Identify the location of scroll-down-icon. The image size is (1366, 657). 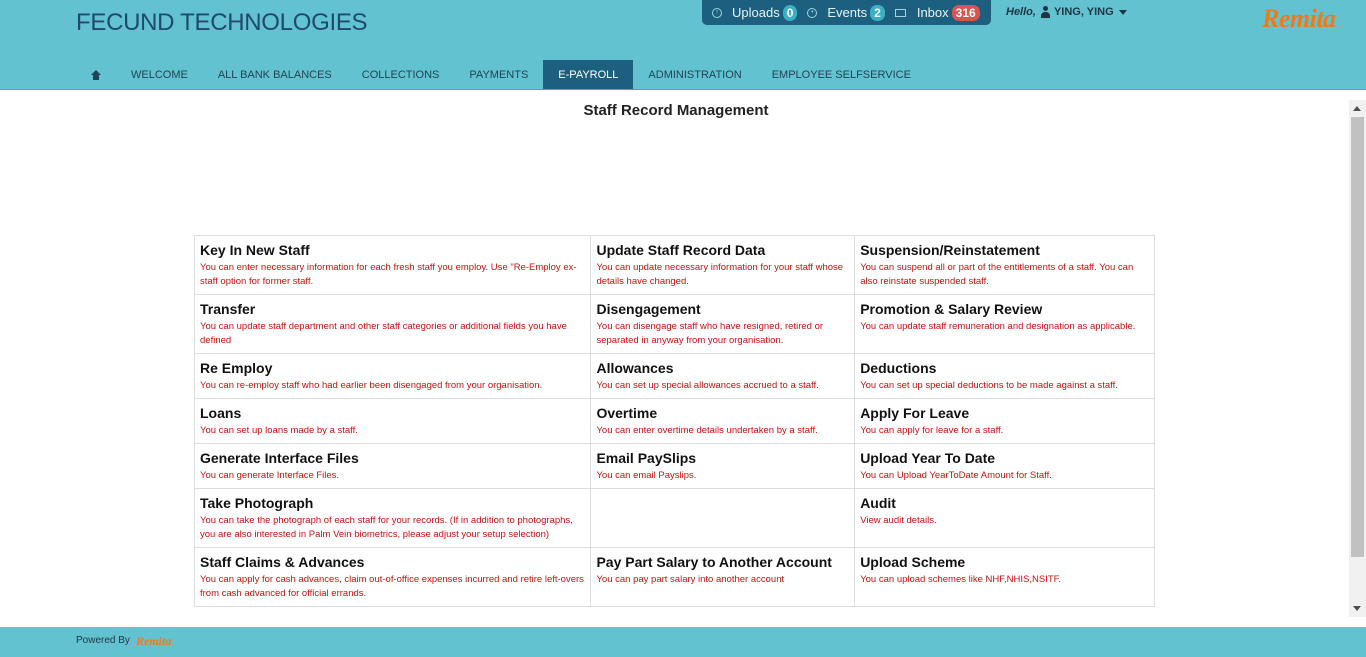
(1357, 608).